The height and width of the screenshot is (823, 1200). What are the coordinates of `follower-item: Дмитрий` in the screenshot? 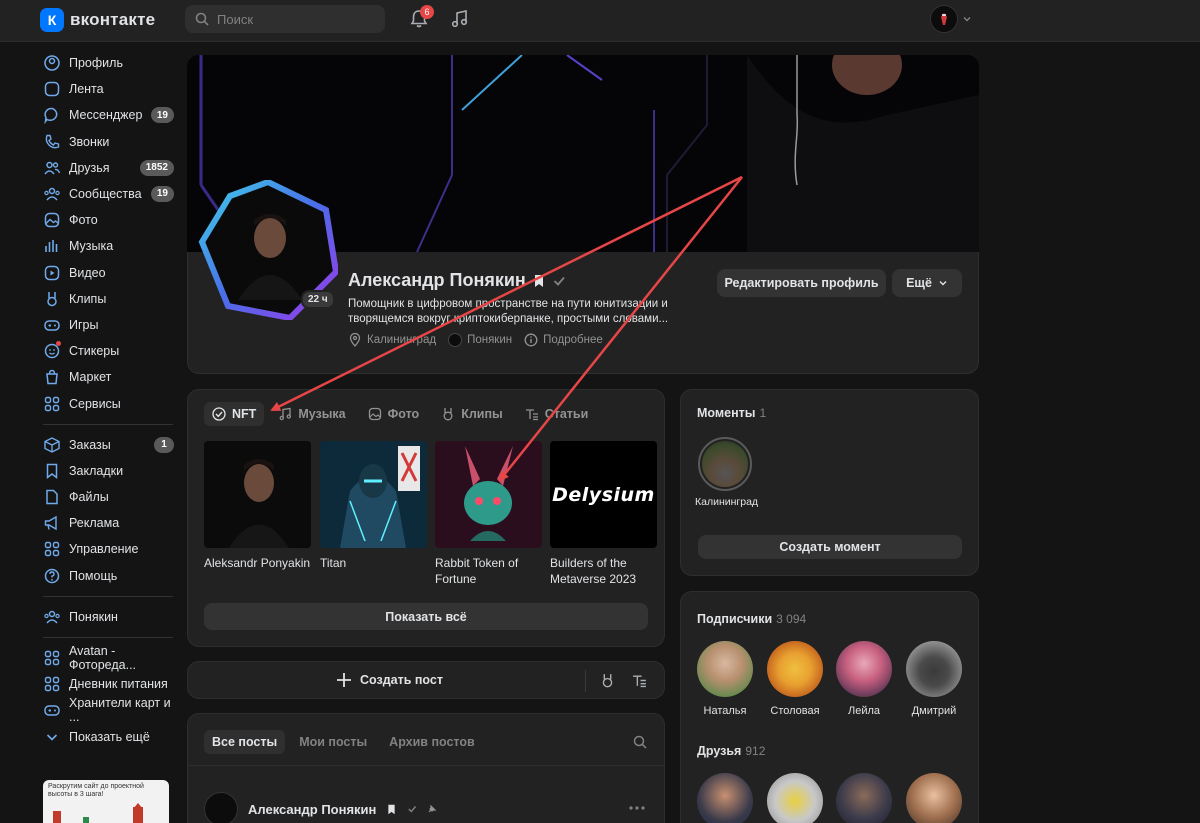 It's located at (934, 679).